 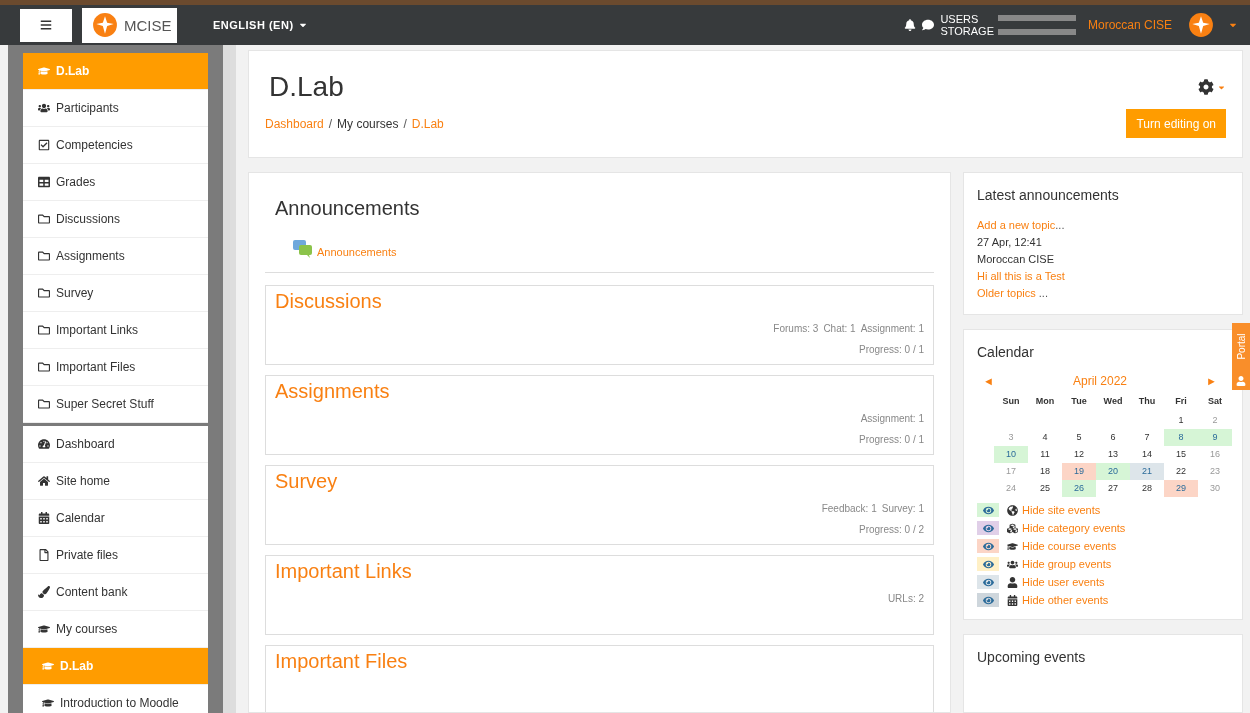 I want to click on calendar-day: 4, so click(x=1045, y=437).